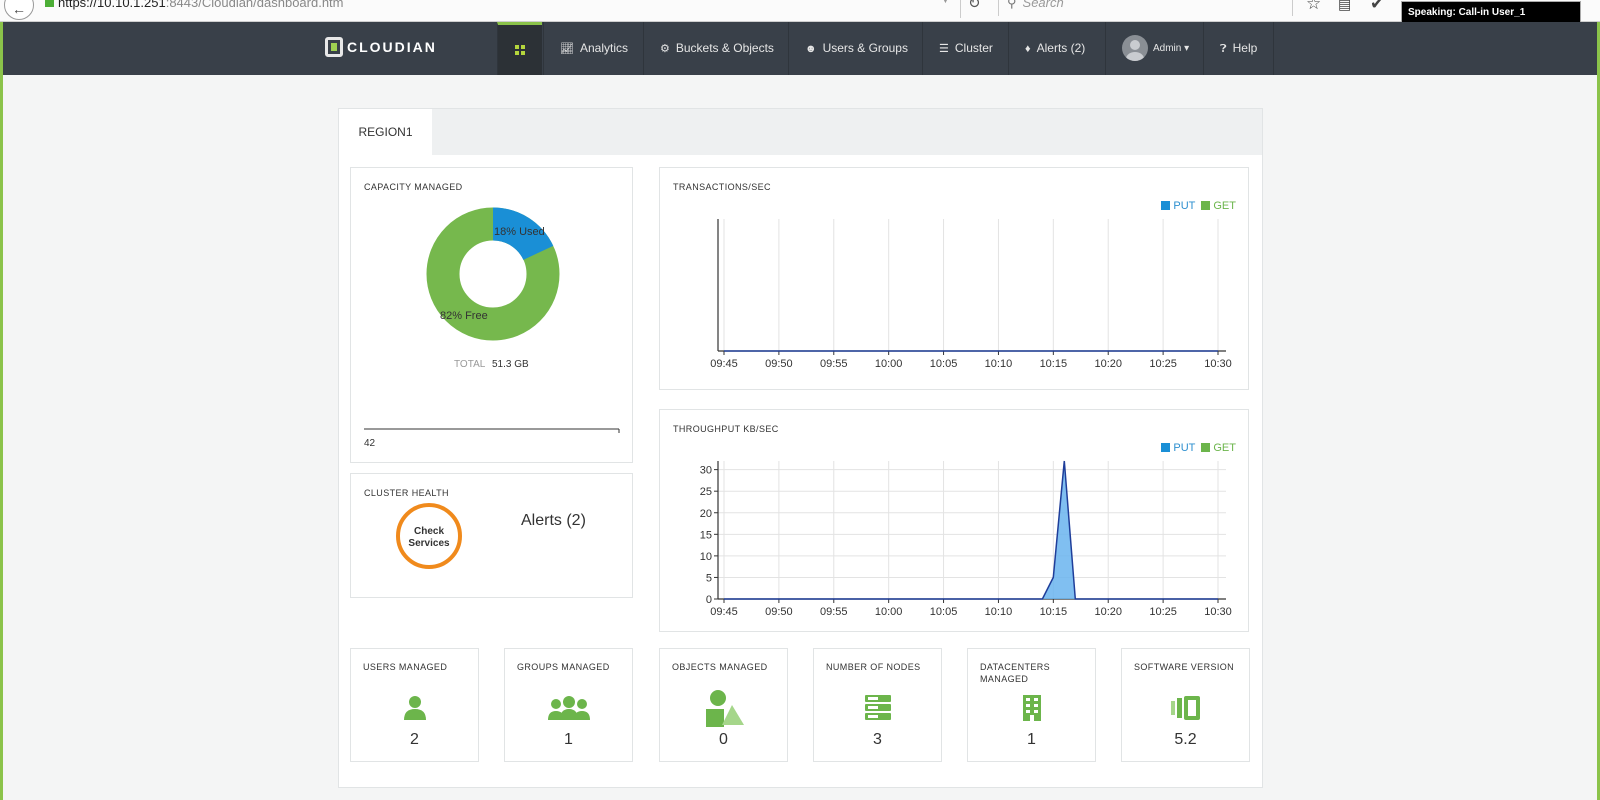 The width and height of the screenshot is (1600, 800). What do you see at coordinates (1167, 48) in the screenshot?
I see `nav-admin-label: Admin` at bounding box center [1167, 48].